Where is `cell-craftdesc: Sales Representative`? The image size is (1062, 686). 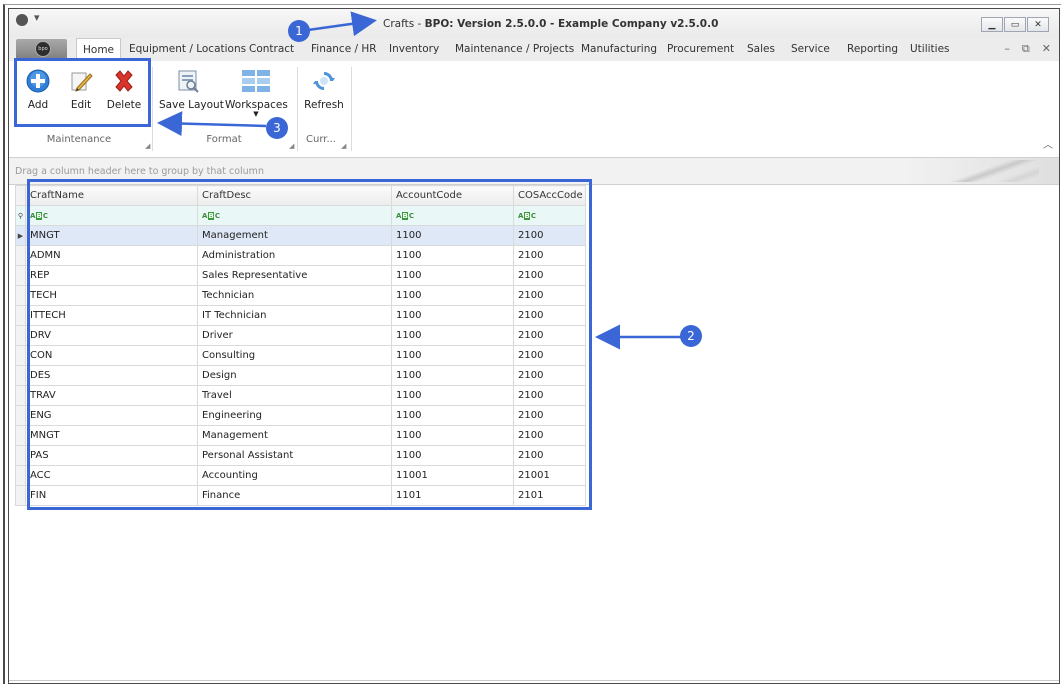
cell-craftdesc: Sales Representative is located at coordinates (294, 275).